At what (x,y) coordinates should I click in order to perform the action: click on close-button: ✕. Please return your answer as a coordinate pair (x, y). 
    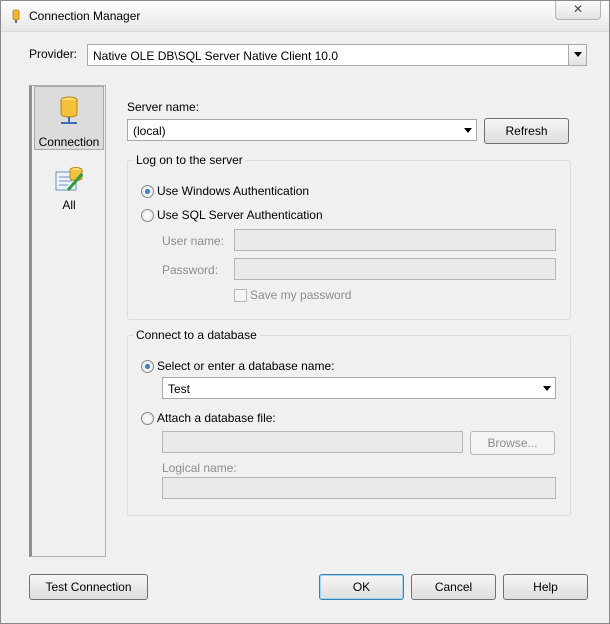
    Looking at the image, I should click on (578, 10).